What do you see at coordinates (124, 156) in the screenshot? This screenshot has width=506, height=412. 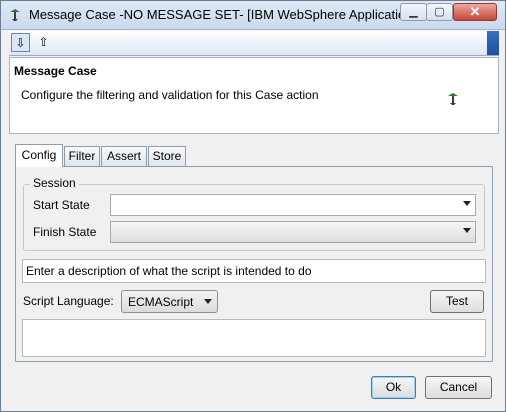 I see `tab-assert: Assert` at bounding box center [124, 156].